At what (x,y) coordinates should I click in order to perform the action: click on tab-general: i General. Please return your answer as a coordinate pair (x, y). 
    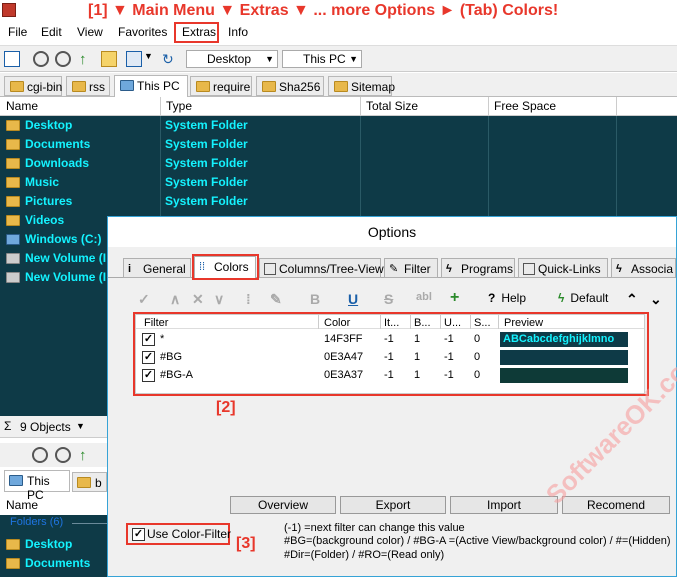
    Looking at the image, I should click on (157, 268).